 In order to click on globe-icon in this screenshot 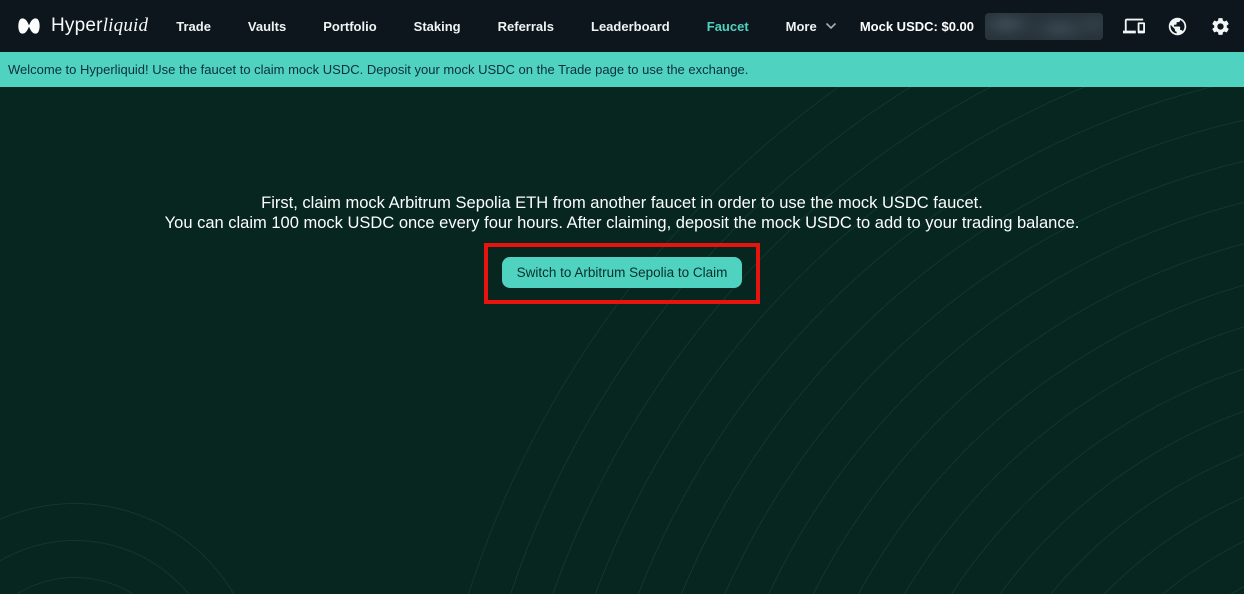, I will do `click(1177, 26)`.